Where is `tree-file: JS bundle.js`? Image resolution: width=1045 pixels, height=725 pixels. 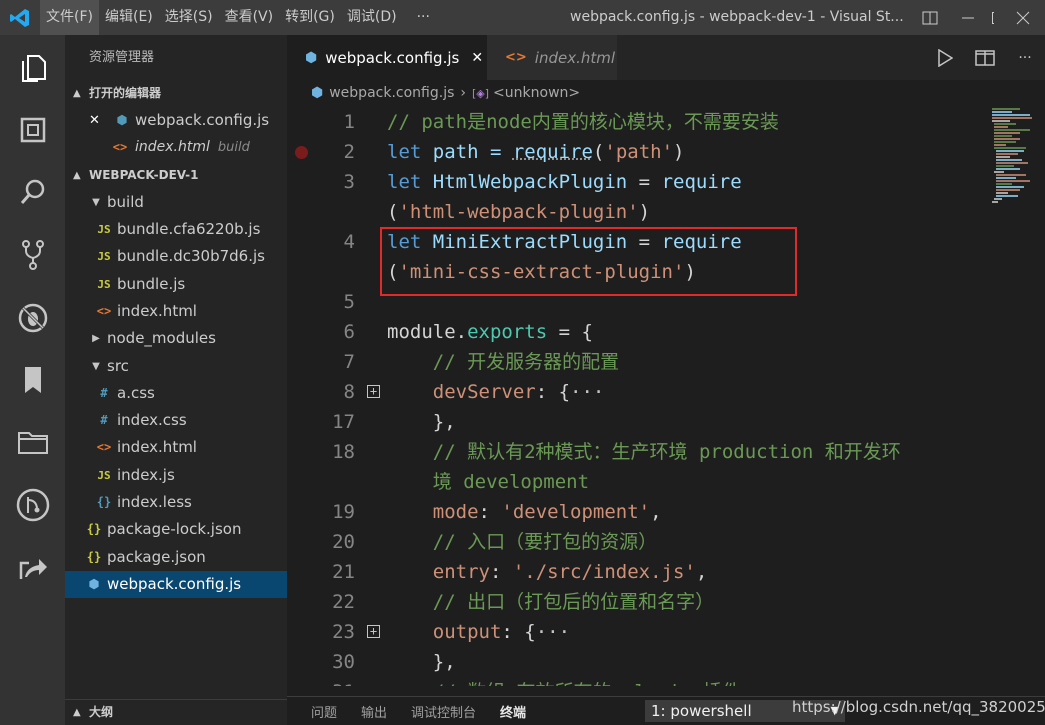
tree-file: JS bundle.js is located at coordinates (176, 283).